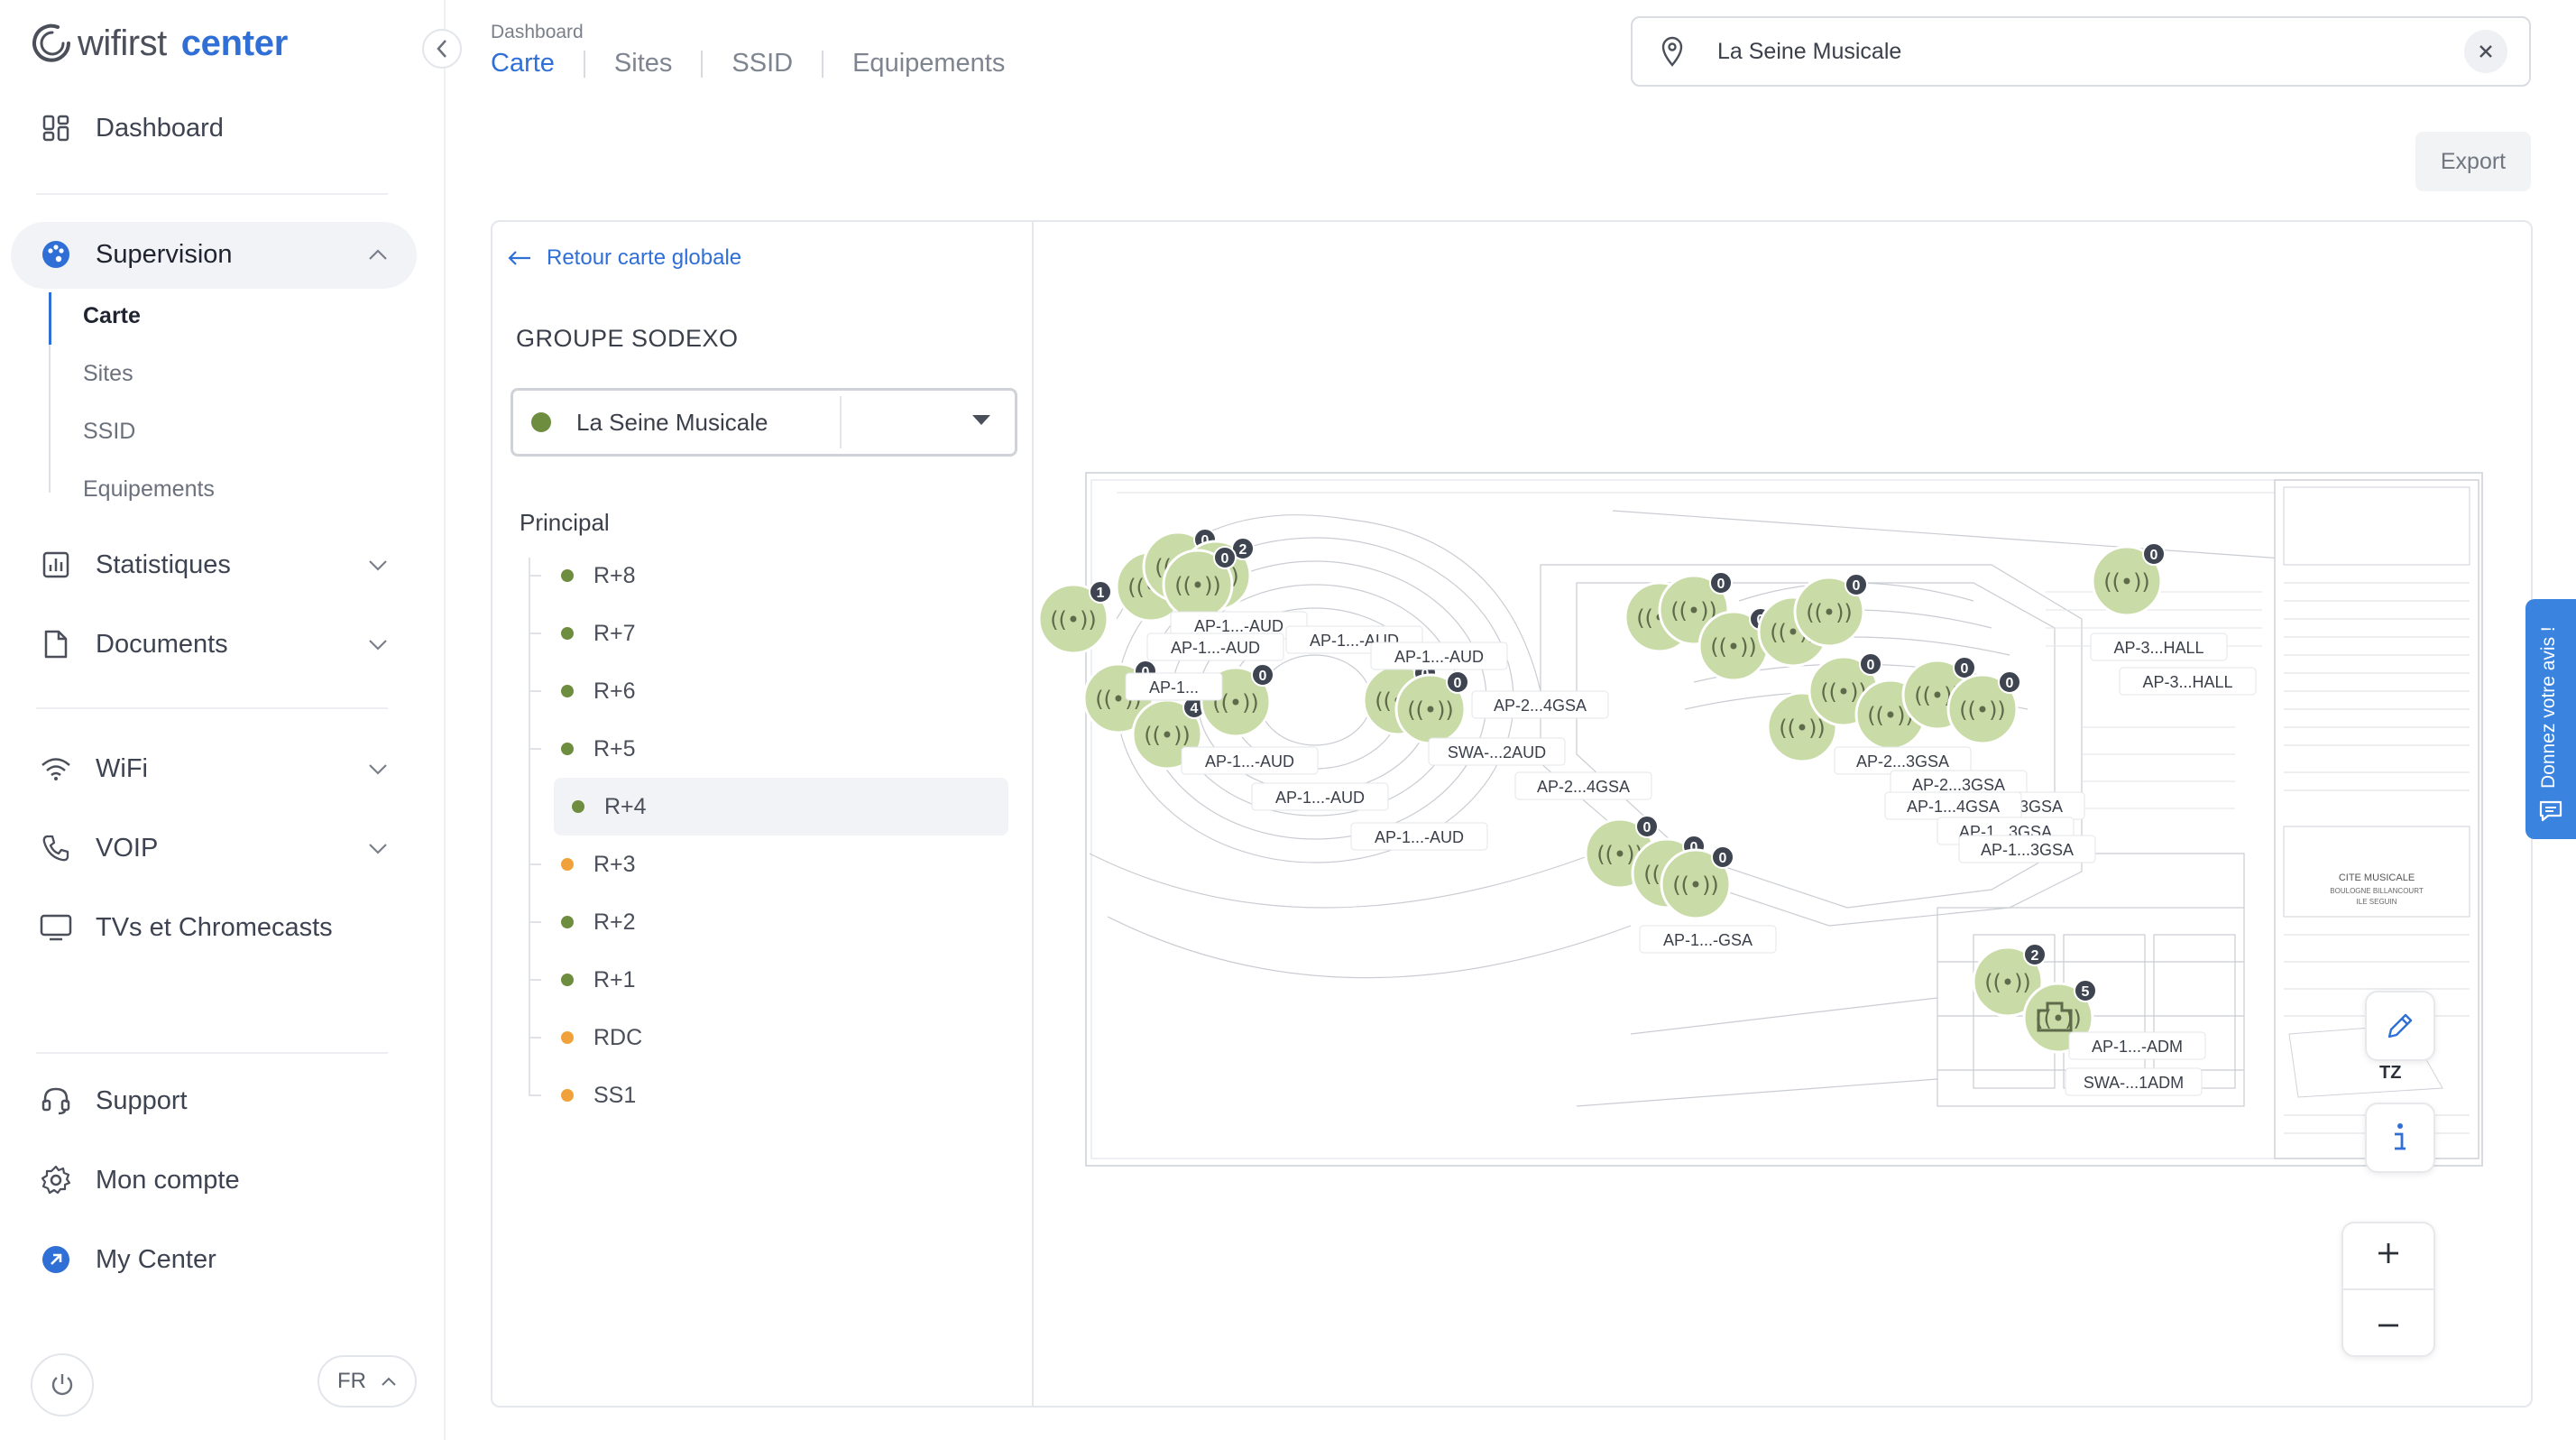 Image resolution: width=2576 pixels, height=1440 pixels. I want to click on draw-tool-button, so click(2400, 1026).